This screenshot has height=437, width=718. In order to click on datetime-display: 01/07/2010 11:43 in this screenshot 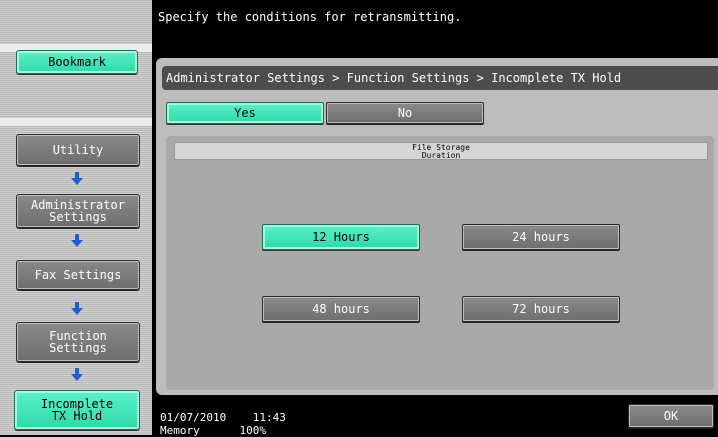, I will do `click(223, 417)`.